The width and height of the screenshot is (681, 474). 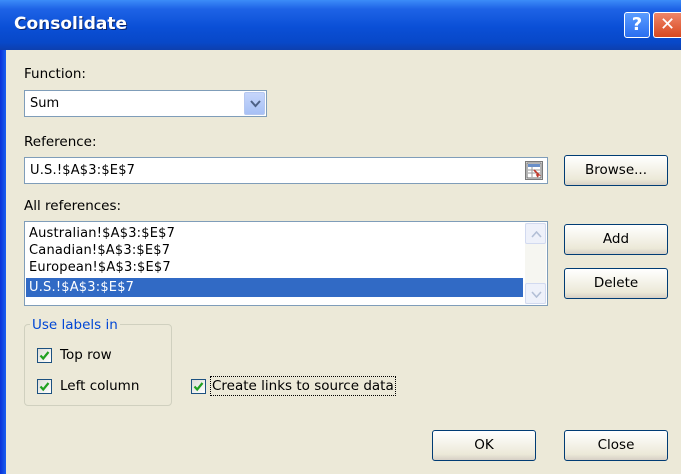 What do you see at coordinates (286, 170) in the screenshot?
I see `reference-input: U.S.!$A$3:$E$7` at bounding box center [286, 170].